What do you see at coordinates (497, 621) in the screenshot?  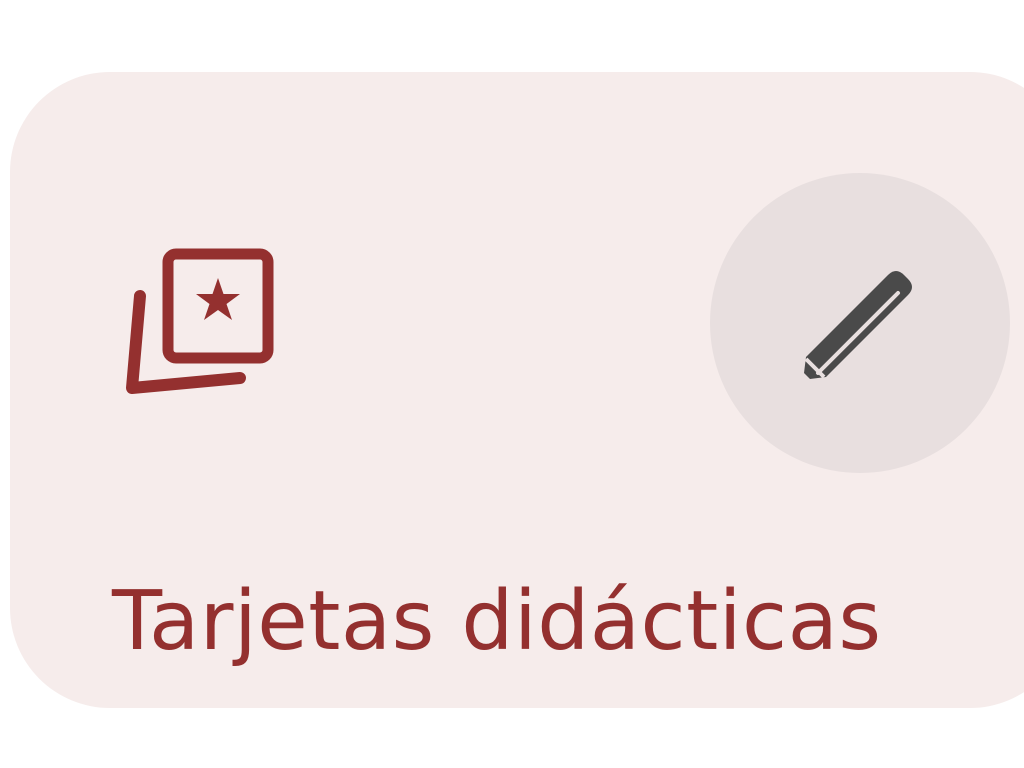 I see `card-label: Tarjetas didácticas` at bounding box center [497, 621].